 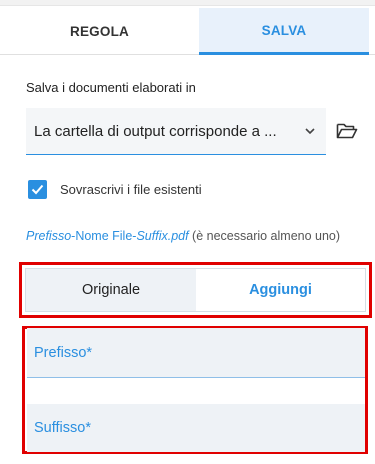 I want to click on tab-regola: REGOLA, so click(x=99, y=31).